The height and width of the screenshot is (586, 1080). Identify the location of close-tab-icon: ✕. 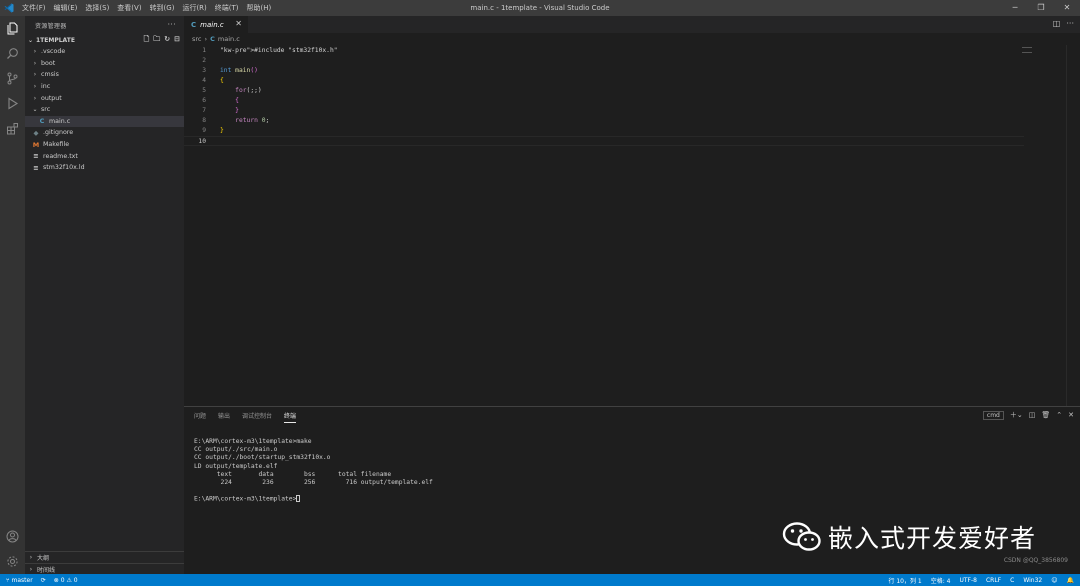
(238, 23).